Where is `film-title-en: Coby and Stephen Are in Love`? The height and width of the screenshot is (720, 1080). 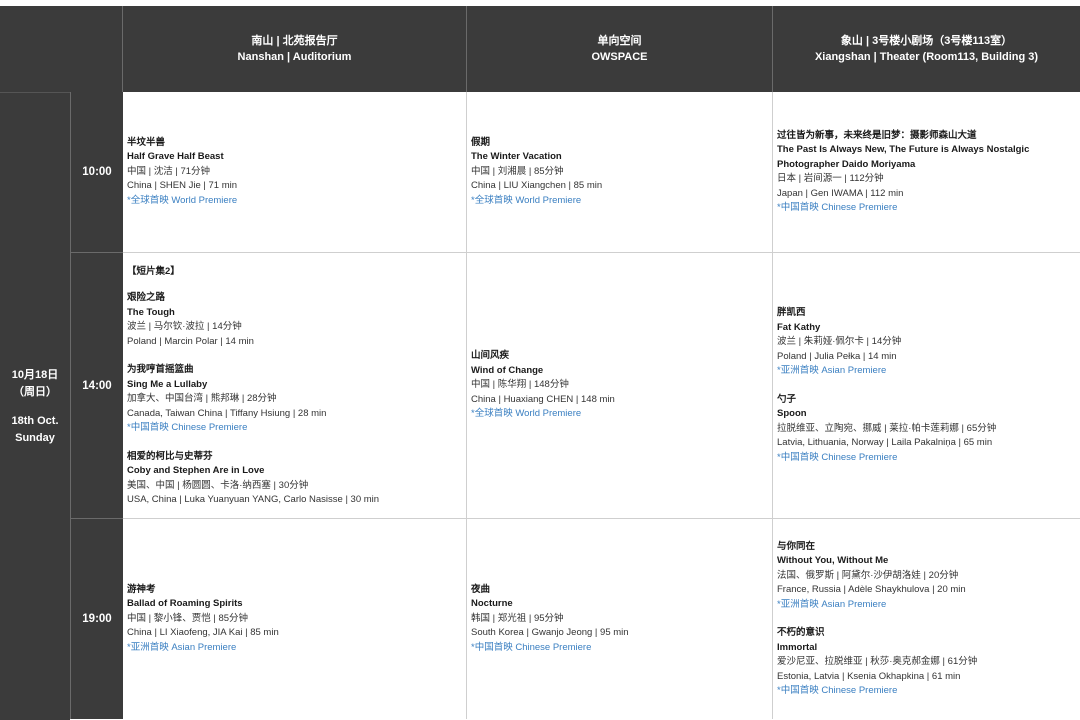
film-title-en: Coby and Stephen Are in Love is located at coordinates (196, 471).